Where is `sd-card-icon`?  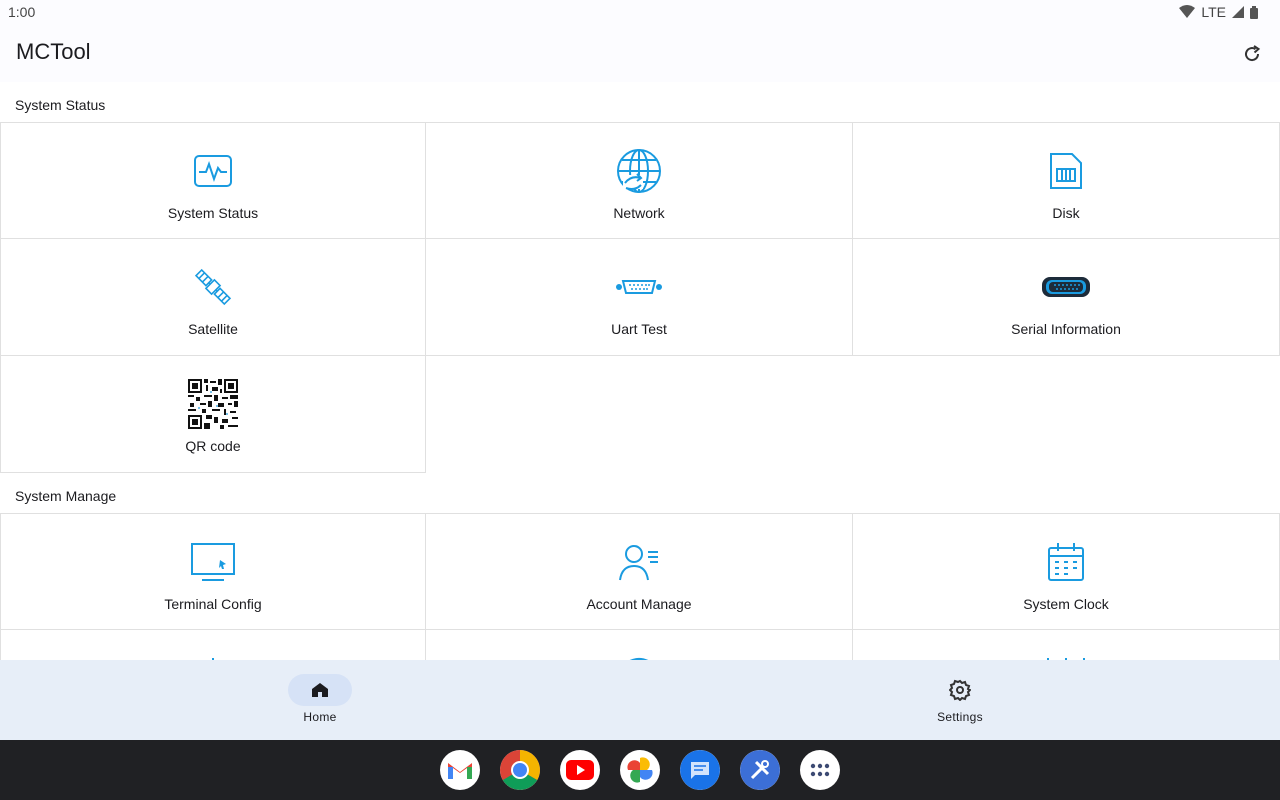
sd-card-icon is located at coordinates (1066, 171).